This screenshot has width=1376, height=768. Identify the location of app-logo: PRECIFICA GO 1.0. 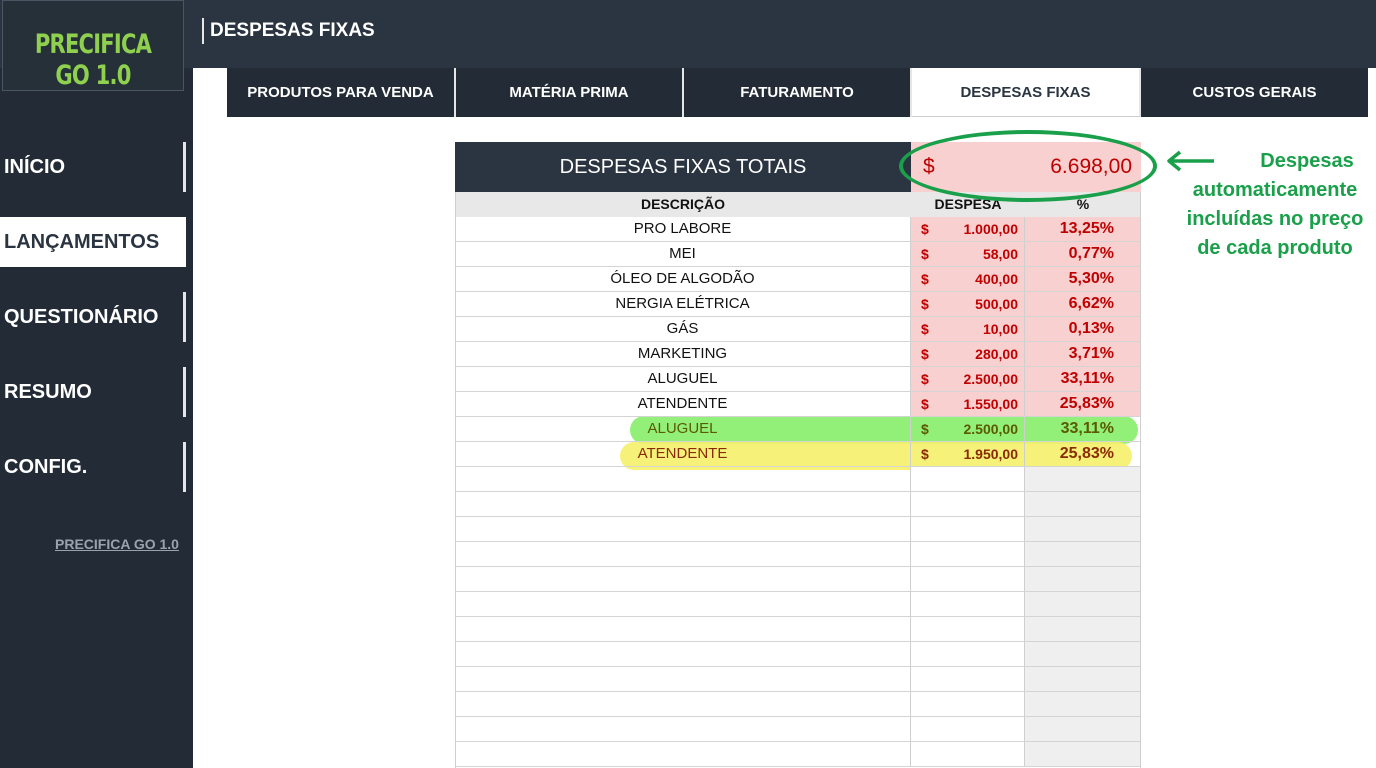
(93, 45).